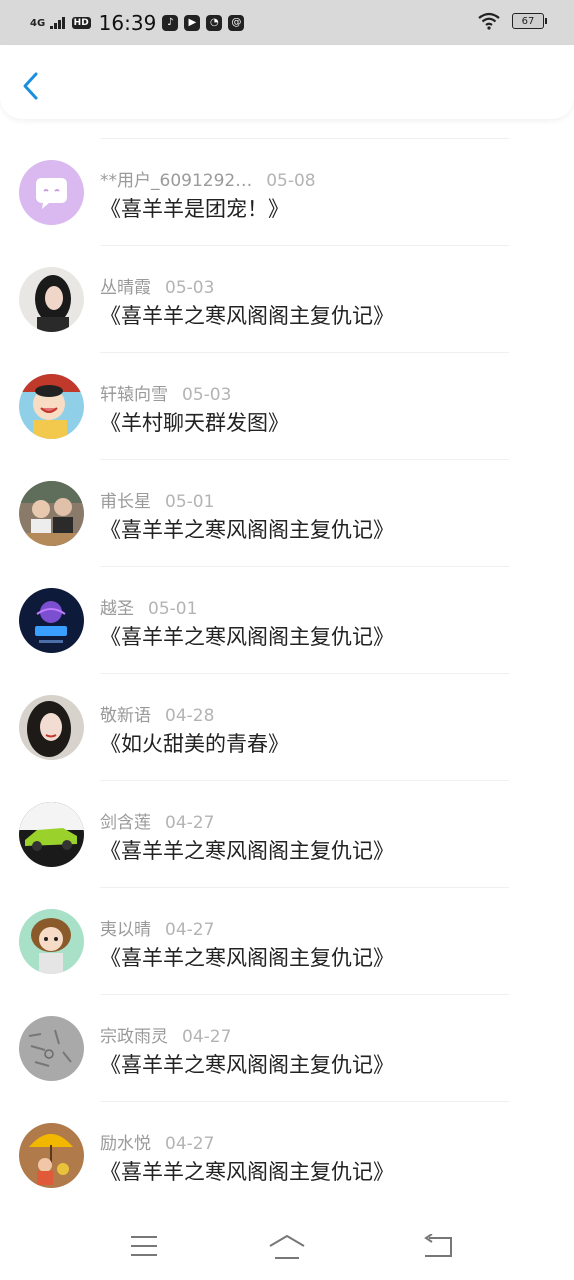 The image size is (574, 1280). What do you see at coordinates (214, 22) in the screenshot?
I see `speed-icon: ◔` at bounding box center [214, 22].